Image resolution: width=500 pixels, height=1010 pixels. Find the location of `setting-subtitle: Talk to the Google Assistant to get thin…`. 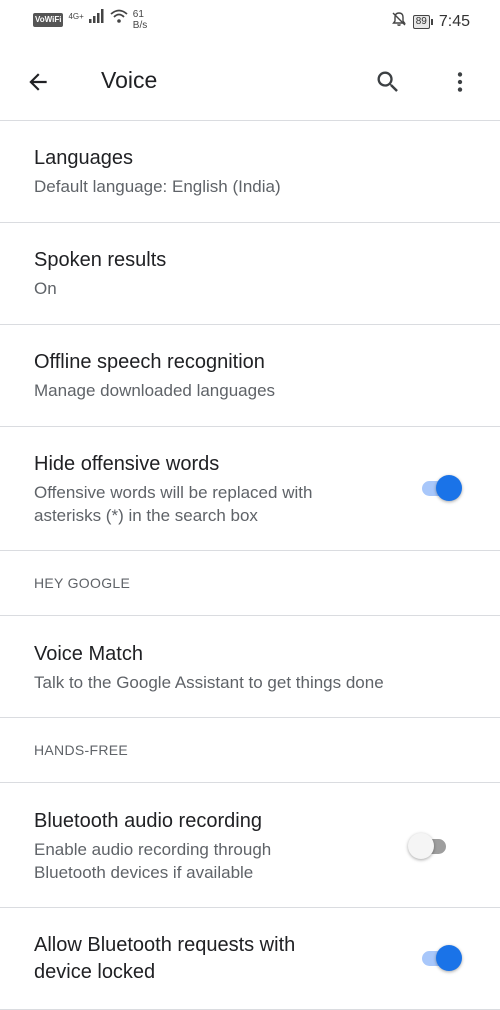

setting-subtitle: Talk to the Google Assistant to get thin… is located at coordinates (209, 682).